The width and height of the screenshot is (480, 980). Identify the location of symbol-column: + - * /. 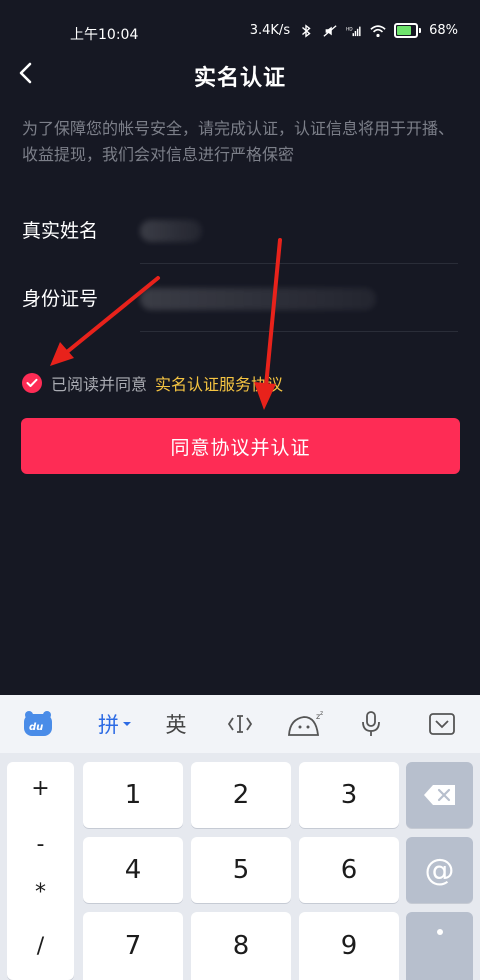
(40, 871).